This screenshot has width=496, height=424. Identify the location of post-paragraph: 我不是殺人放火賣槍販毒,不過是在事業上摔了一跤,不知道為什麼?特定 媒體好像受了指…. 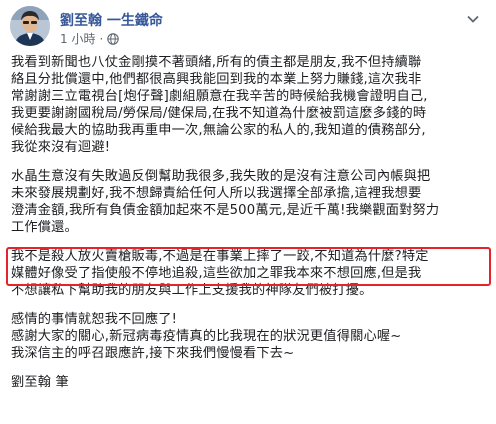
(248, 273).